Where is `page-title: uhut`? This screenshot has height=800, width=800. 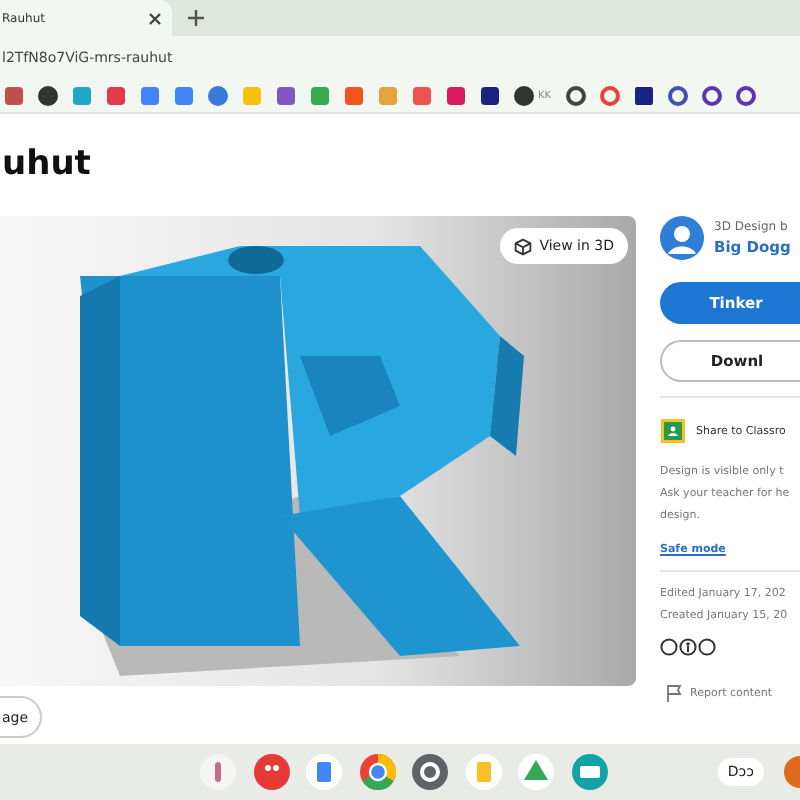
page-title: uhut is located at coordinates (47, 165).